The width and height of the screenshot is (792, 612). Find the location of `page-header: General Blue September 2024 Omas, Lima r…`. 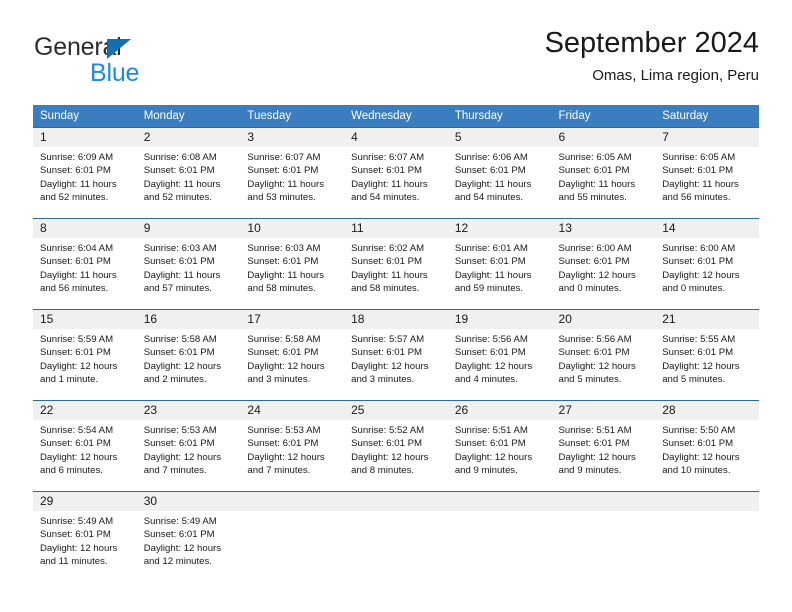

page-header: General Blue September 2024 Omas, Lima r… is located at coordinates (396, 61).